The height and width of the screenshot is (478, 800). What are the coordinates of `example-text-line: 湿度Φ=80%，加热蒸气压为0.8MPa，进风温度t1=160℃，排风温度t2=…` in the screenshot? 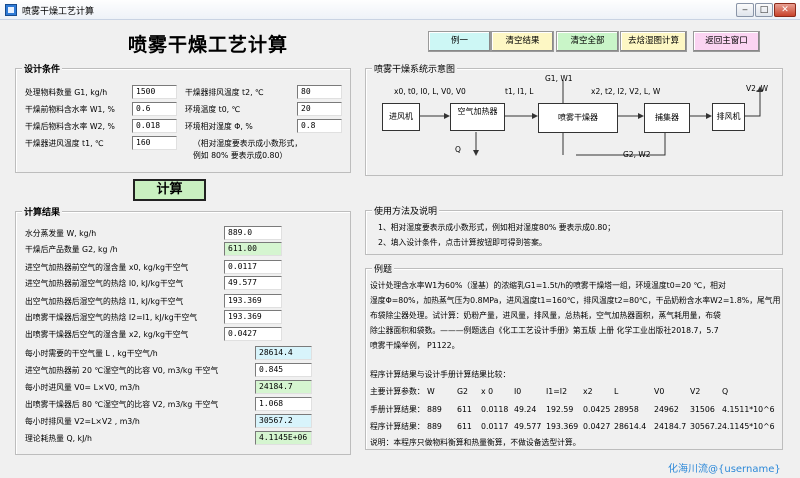 It's located at (575, 300).